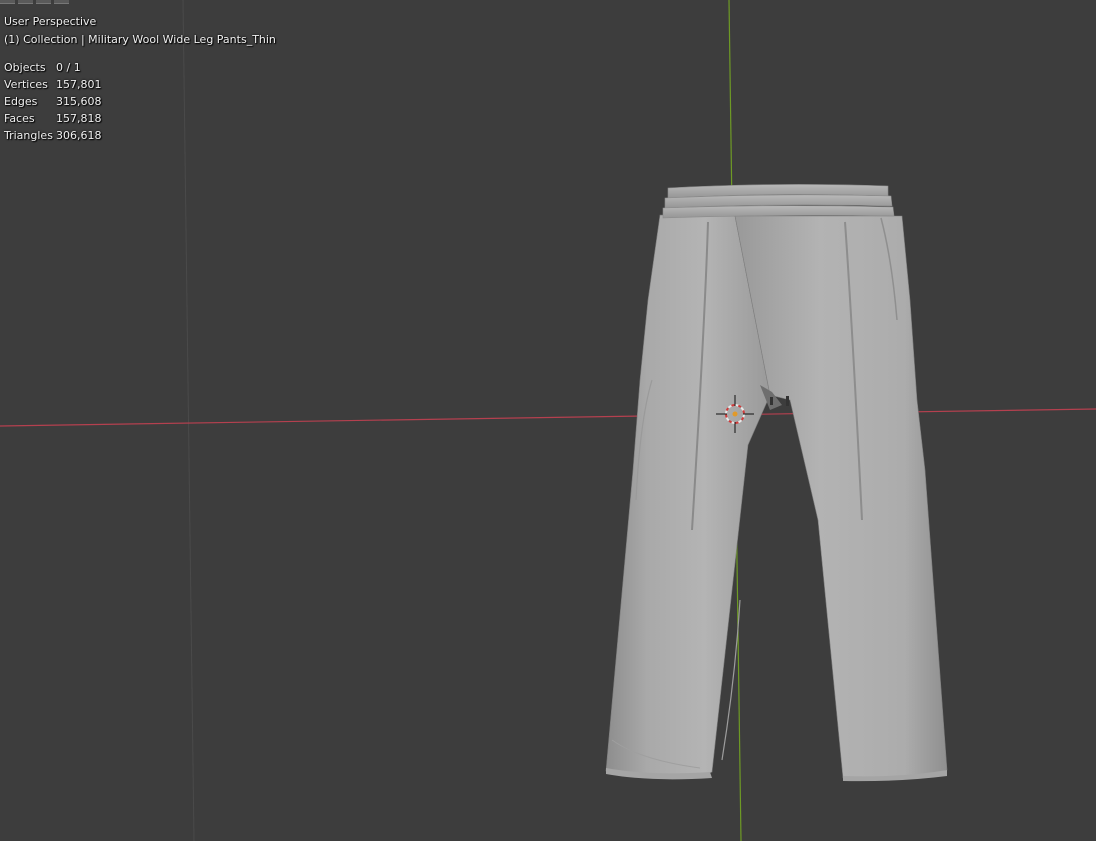 The image size is (1096, 841). What do you see at coordinates (188, 420) in the screenshot?
I see `grid-line` at bounding box center [188, 420].